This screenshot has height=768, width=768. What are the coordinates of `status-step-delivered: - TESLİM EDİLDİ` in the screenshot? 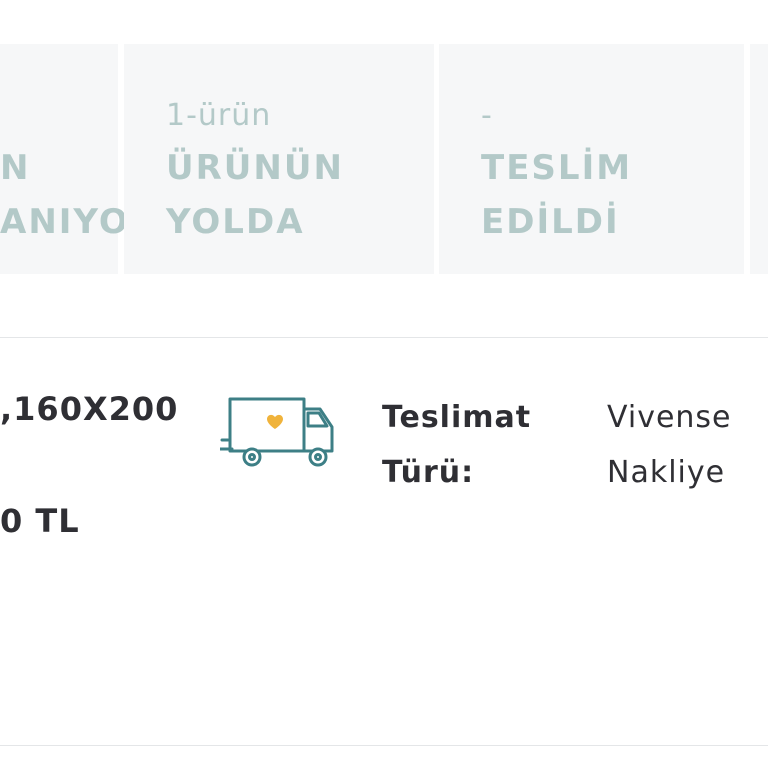 It's located at (591, 159).